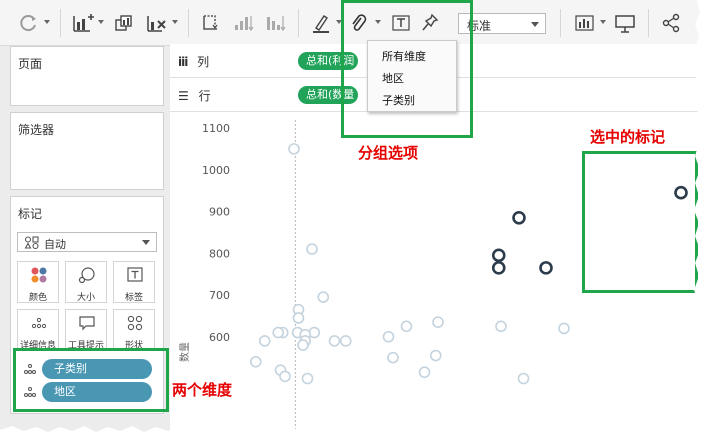 The height and width of the screenshot is (434, 704). What do you see at coordinates (216, 128) in the screenshot?
I see `y-tick-label: 1100` at bounding box center [216, 128].